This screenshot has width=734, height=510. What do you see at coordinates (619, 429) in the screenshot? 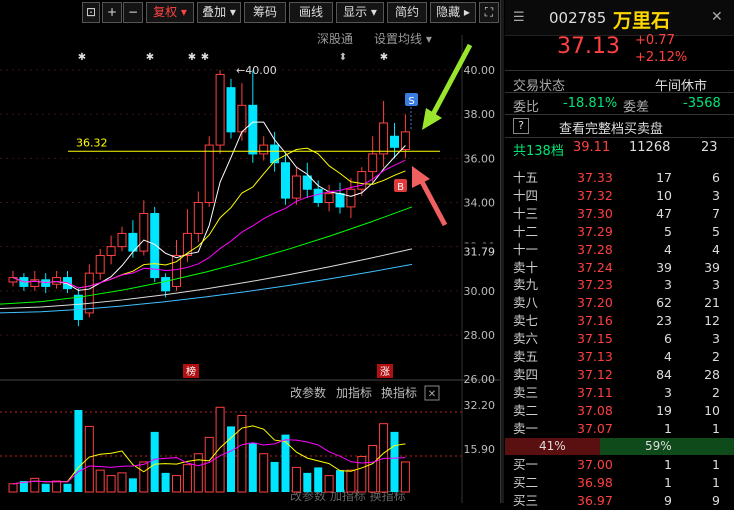
I see `sell-row: 卖一 37.07 1 1` at bounding box center [619, 429].